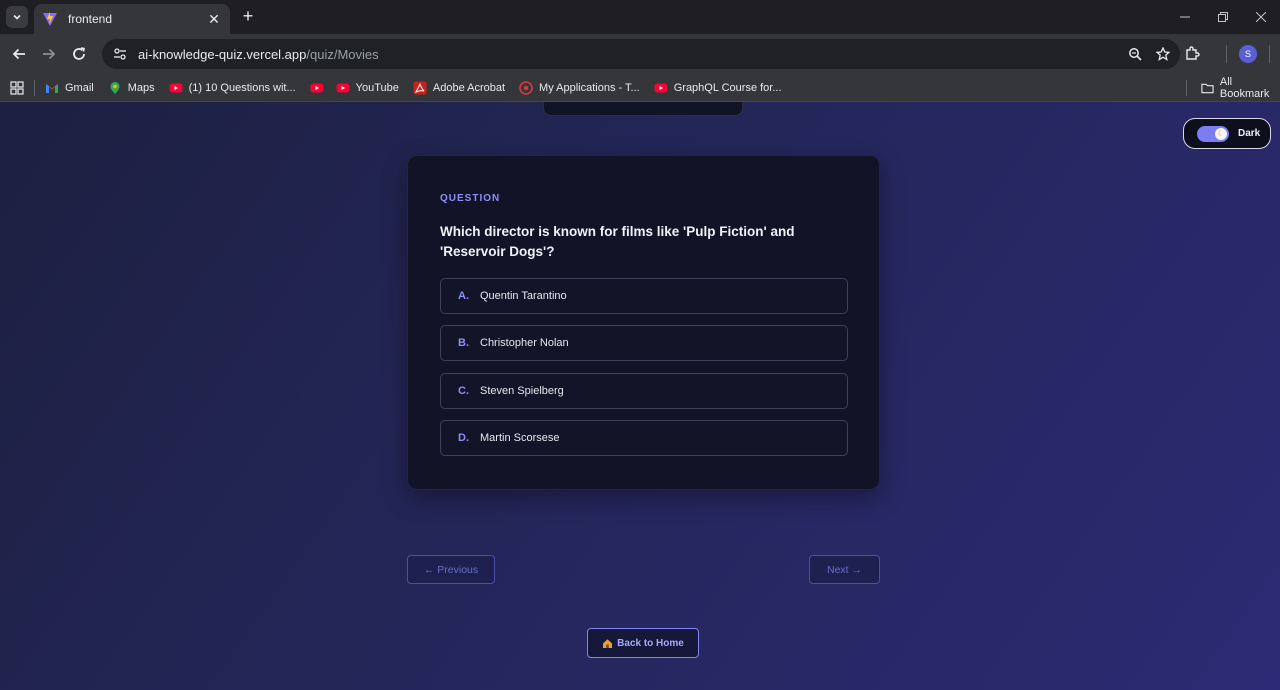  Describe the element at coordinates (214, 19) in the screenshot. I see `tab-close-icon: ✕` at that location.